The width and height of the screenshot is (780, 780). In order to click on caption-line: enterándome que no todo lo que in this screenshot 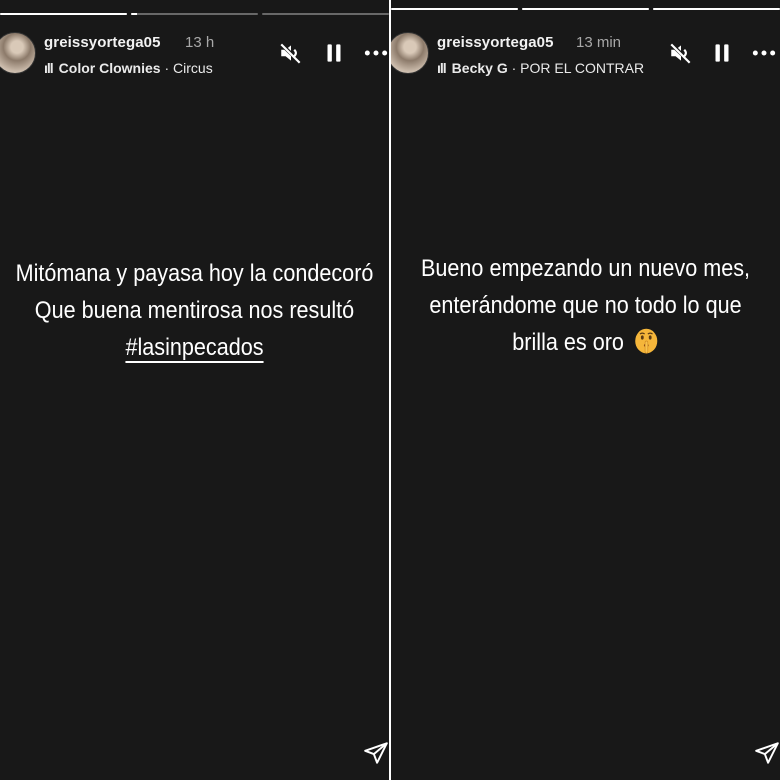, I will do `click(585, 305)`.